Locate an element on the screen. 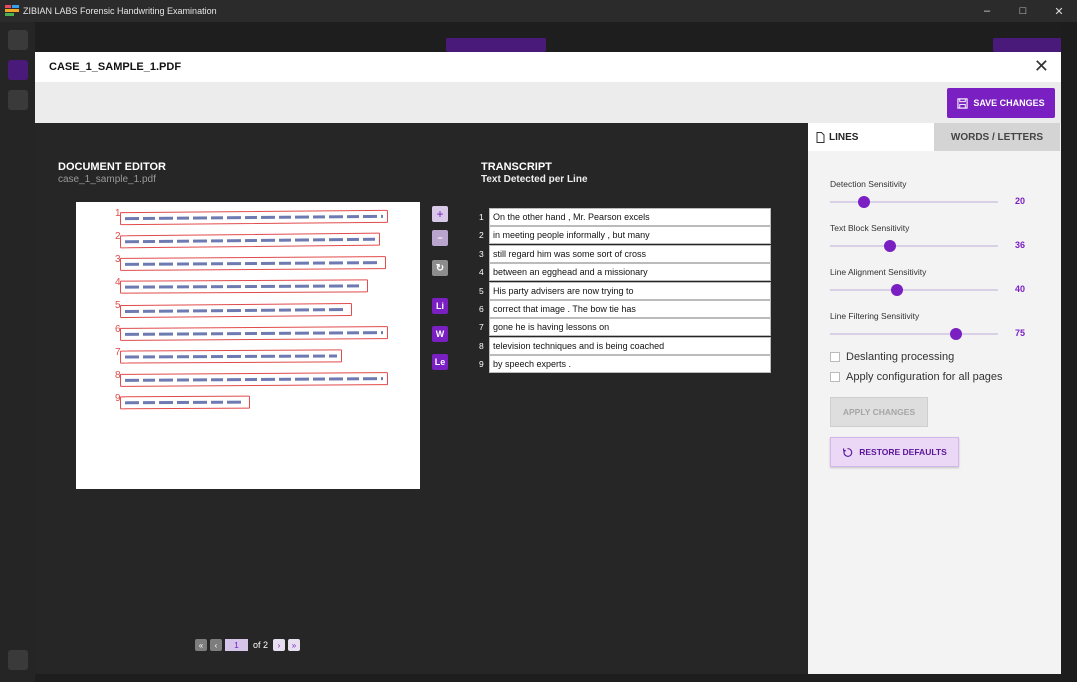 The image size is (1077, 682). transcript-line-number: 9 is located at coordinates (481, 364).